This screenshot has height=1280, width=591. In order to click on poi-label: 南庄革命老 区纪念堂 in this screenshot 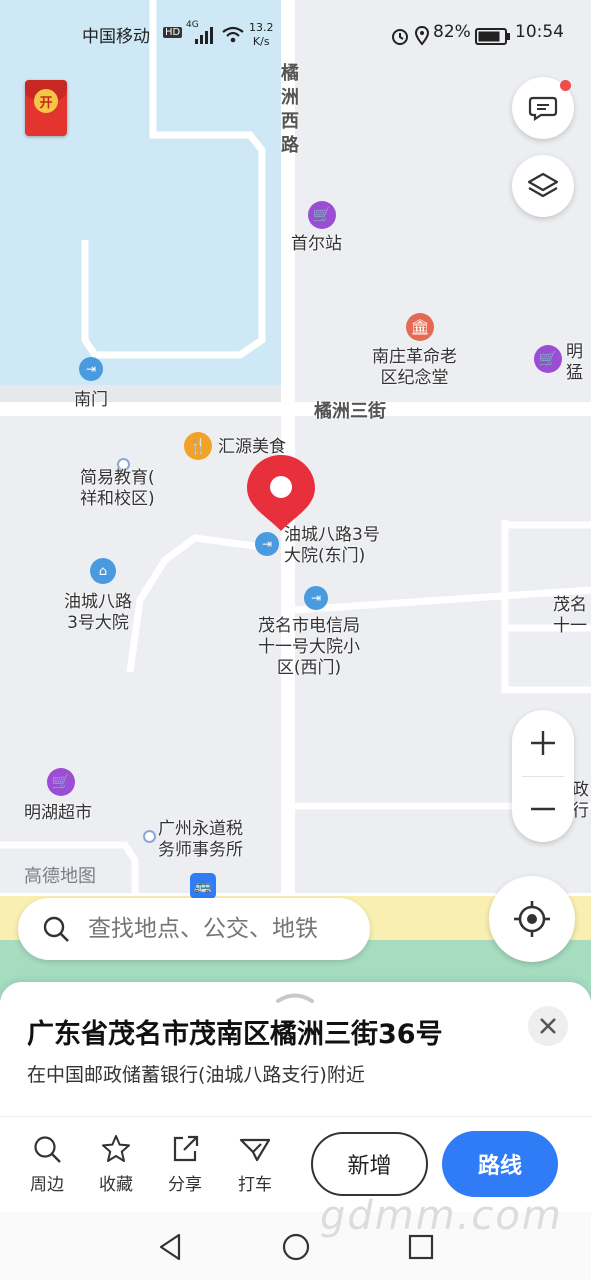, I will do `click(414, 368)`.